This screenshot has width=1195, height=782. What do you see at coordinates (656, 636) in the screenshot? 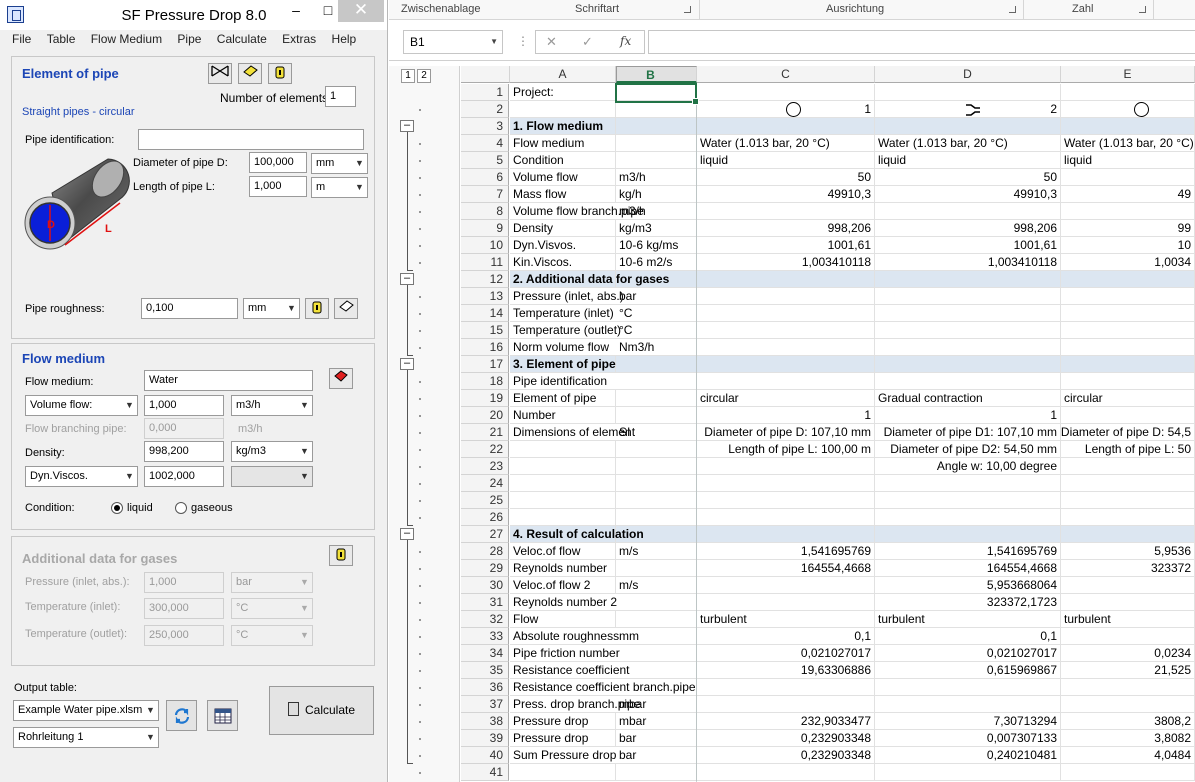
I see `cell-b33: mm` at bounding box center [656, 636].